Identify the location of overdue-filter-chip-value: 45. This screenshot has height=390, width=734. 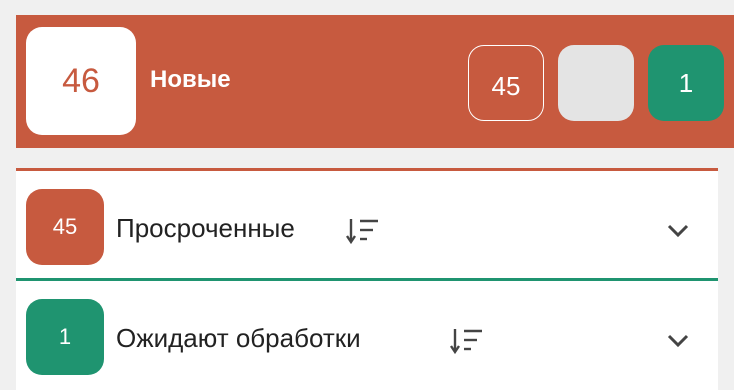
(506, 85).